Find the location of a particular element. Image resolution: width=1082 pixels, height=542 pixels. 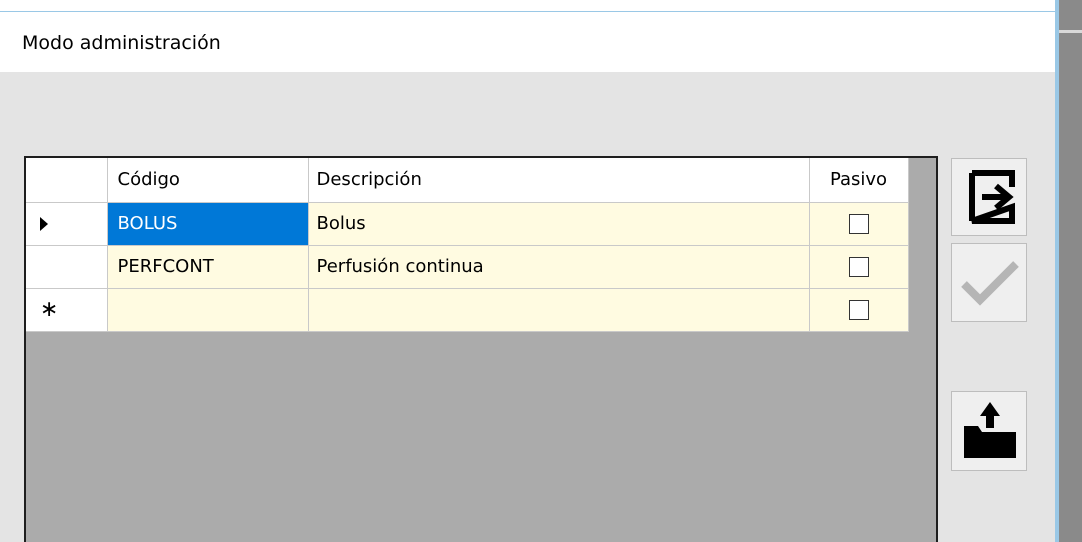

column-header-descripcion: Descripción is located at coordinates (559, 180).